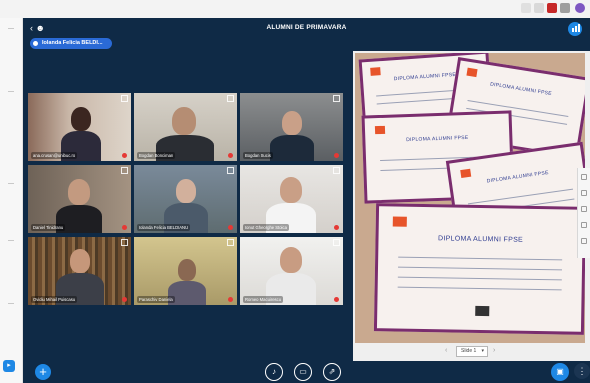 This screenshot has width=590, height=383. Describe the element at coordinates (291, 271) in the screenshot. I see `video-tile: Romeo Macuirescu` at that location.